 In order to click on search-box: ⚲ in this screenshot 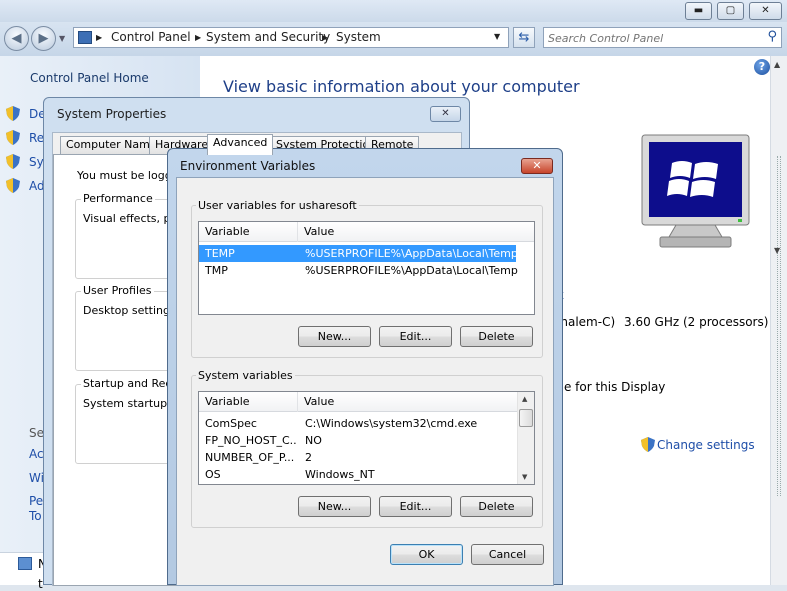, I will do `click(662, 37)`.